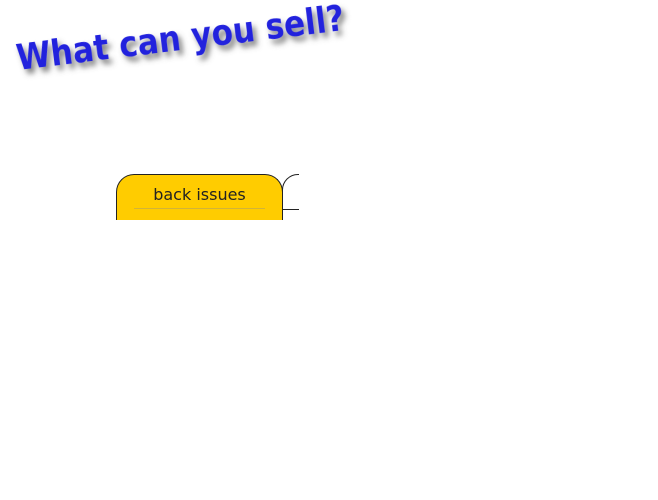 The image size is (658, 500). What do you see at coordinates (290, 192) in the screenshot?
I see `tab-next` at bounding box center [290, 192].